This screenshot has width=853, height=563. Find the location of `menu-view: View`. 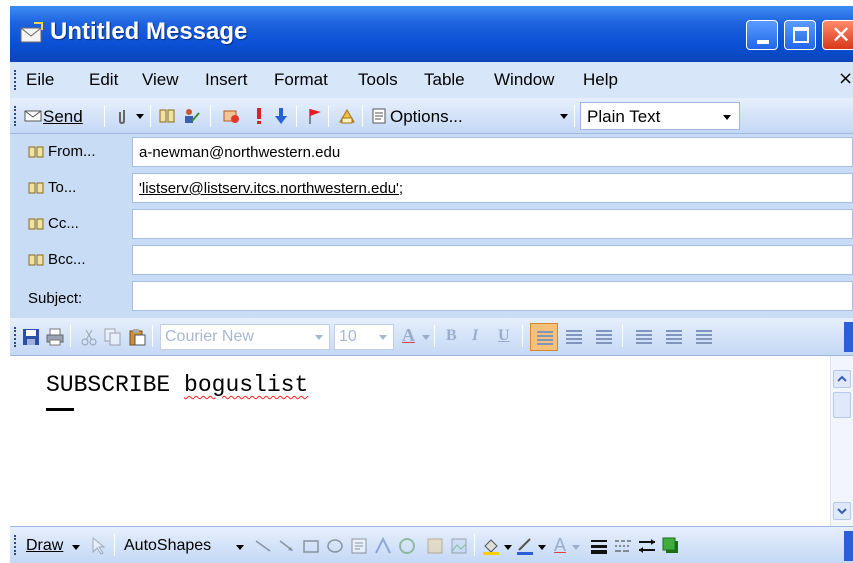

menu-view: View is located at coordinates (160, 80).